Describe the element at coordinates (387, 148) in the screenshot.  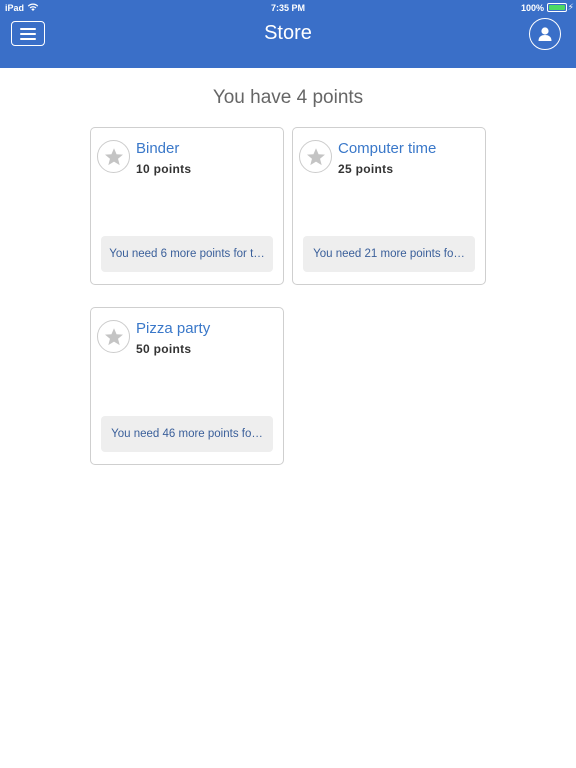
I see `item-name: Computer time` at that location.